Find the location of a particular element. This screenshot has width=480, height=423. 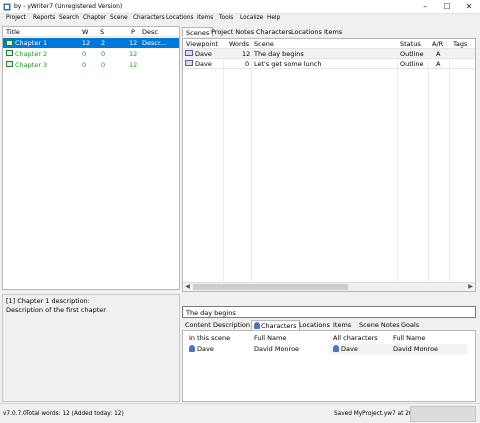

col-full-name-all: Full Name is located at coordinates (409, 338).